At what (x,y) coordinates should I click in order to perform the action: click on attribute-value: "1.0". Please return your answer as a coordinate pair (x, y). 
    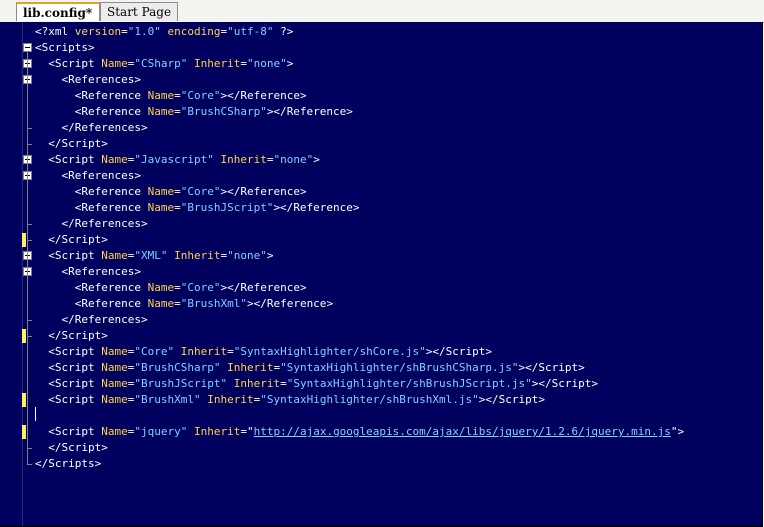
    Looking at the image, I should click on (144, 31).